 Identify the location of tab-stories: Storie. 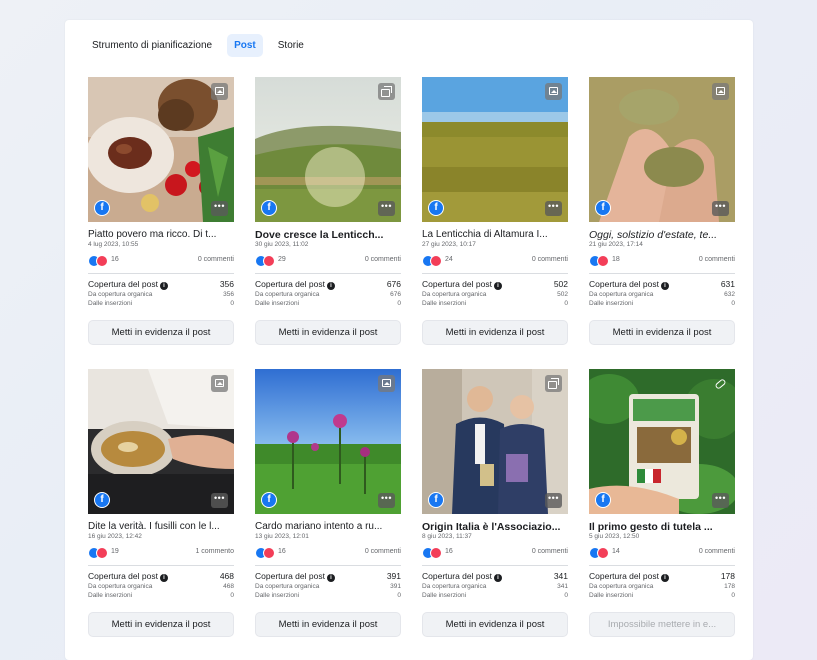
(291, 45).